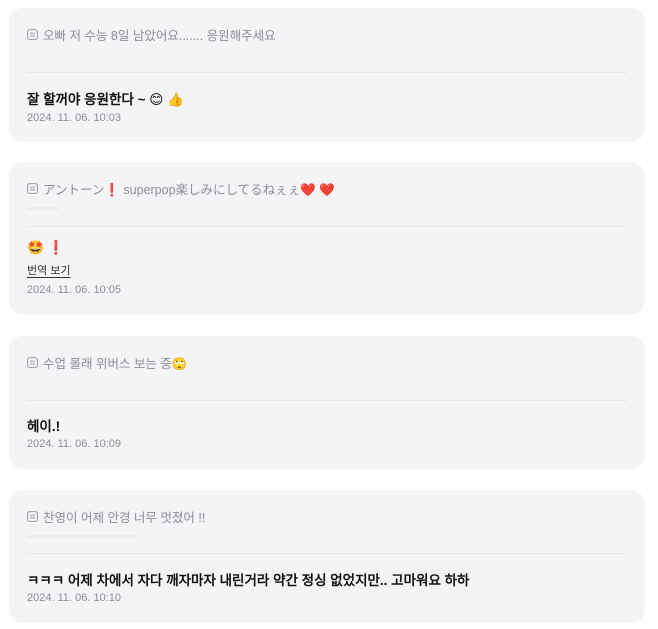 Image resolution: width=658 pixels, height=629 pixels. I want to click on quoted-comment-text: 찬영이 어제 안경 너무 멋졌어 !!, so click(124, 518).